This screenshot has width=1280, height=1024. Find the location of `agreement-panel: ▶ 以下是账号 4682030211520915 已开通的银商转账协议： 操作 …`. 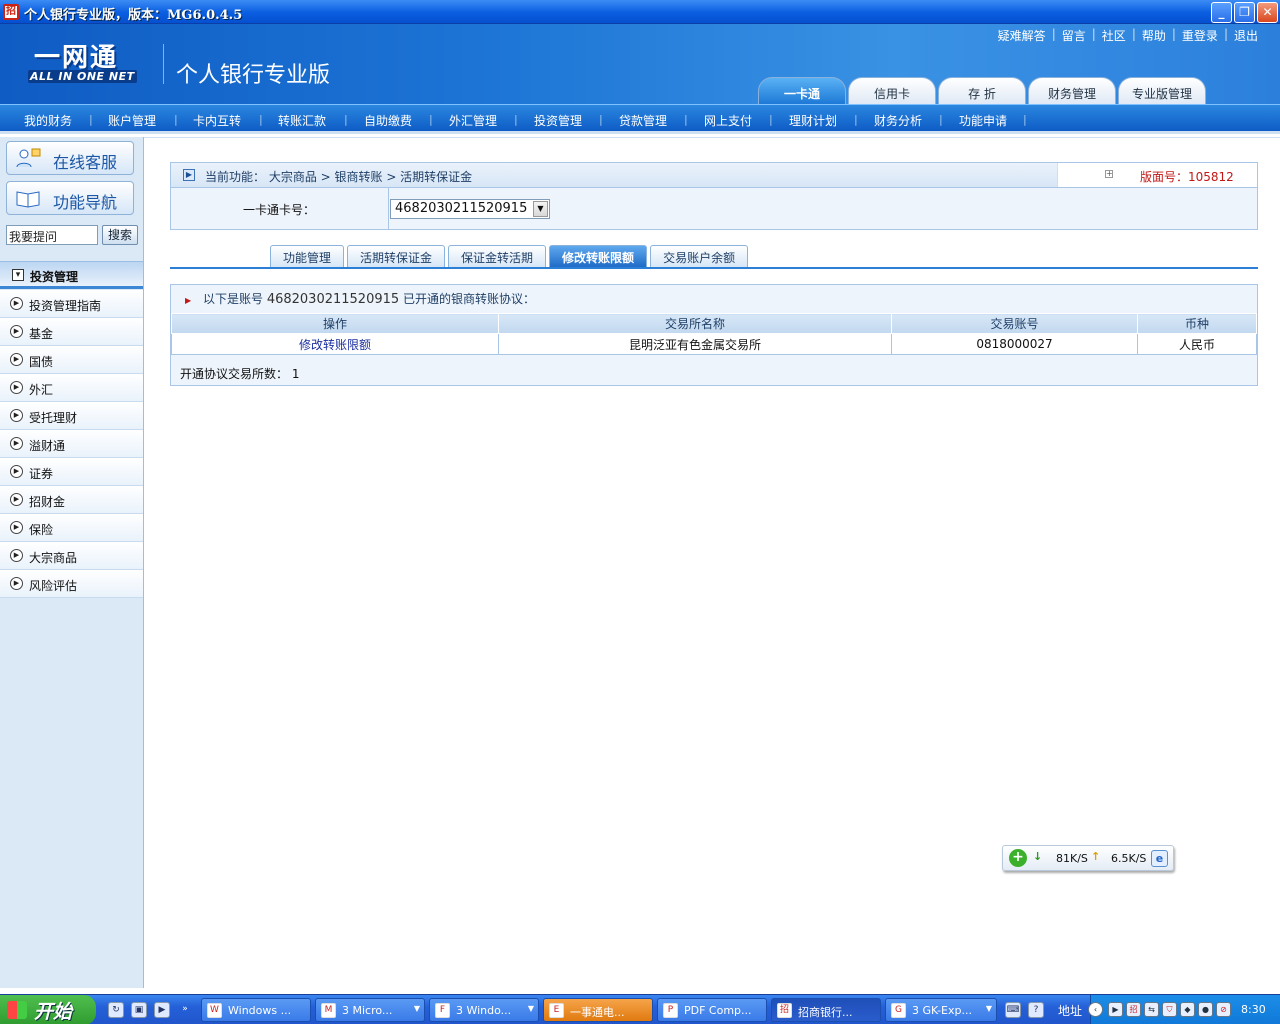

agreement-panel: ▶ 以下是账号 4682030211520915 已开通的银商转账协议： 操作 … is located at coordinates (714, 335).